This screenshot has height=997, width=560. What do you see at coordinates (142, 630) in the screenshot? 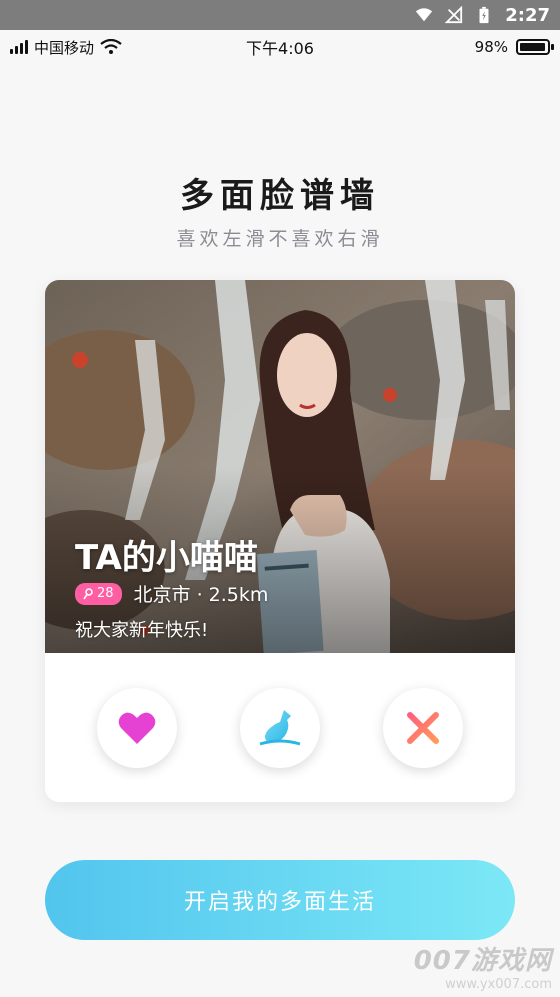
I see `profile-bio: 祝大家新年快乐!` at bounding box center [142, 630].